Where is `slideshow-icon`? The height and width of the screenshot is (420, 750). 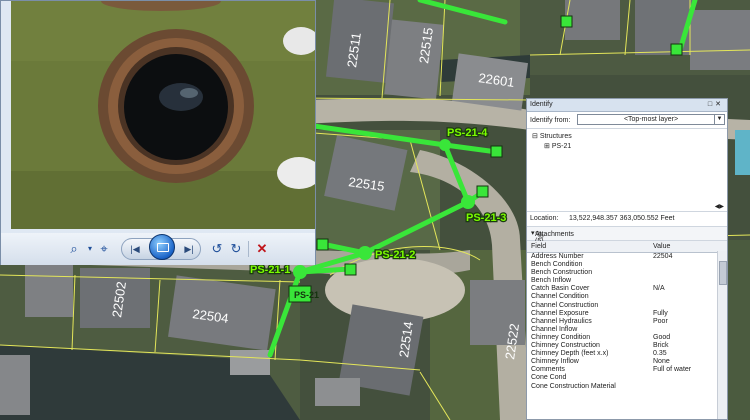 slideshow-icon is located at coordinates (162, 247).